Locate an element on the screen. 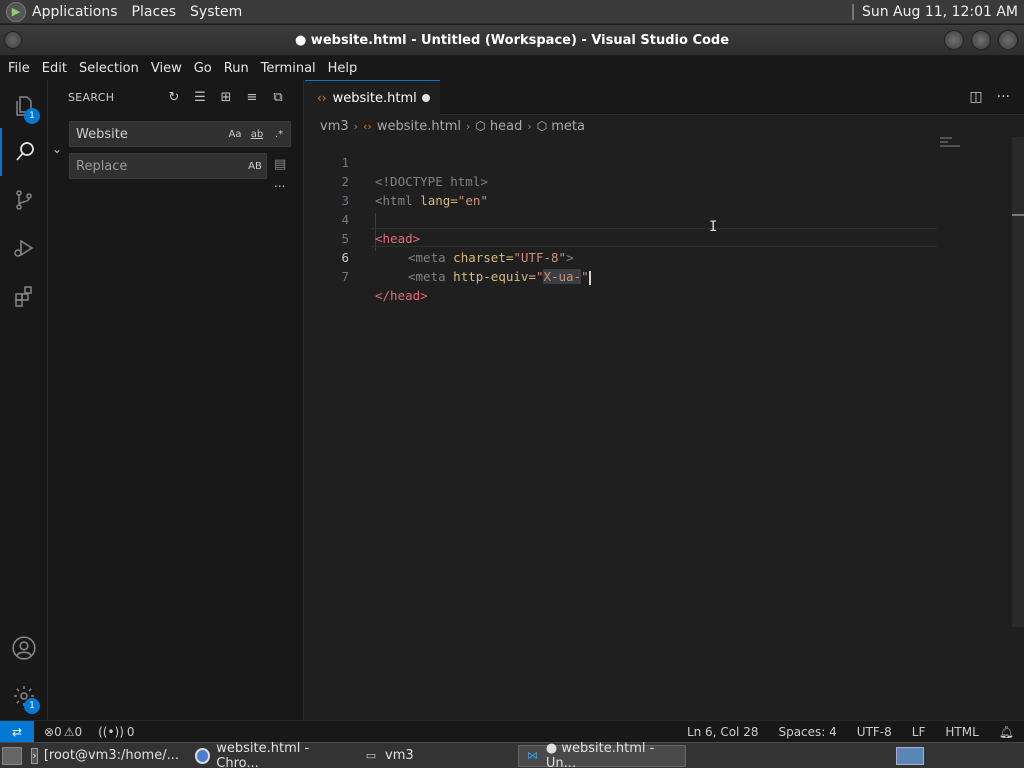 The image size is (1024, 768). workspace-switcher is located at coordinates (910, 756).